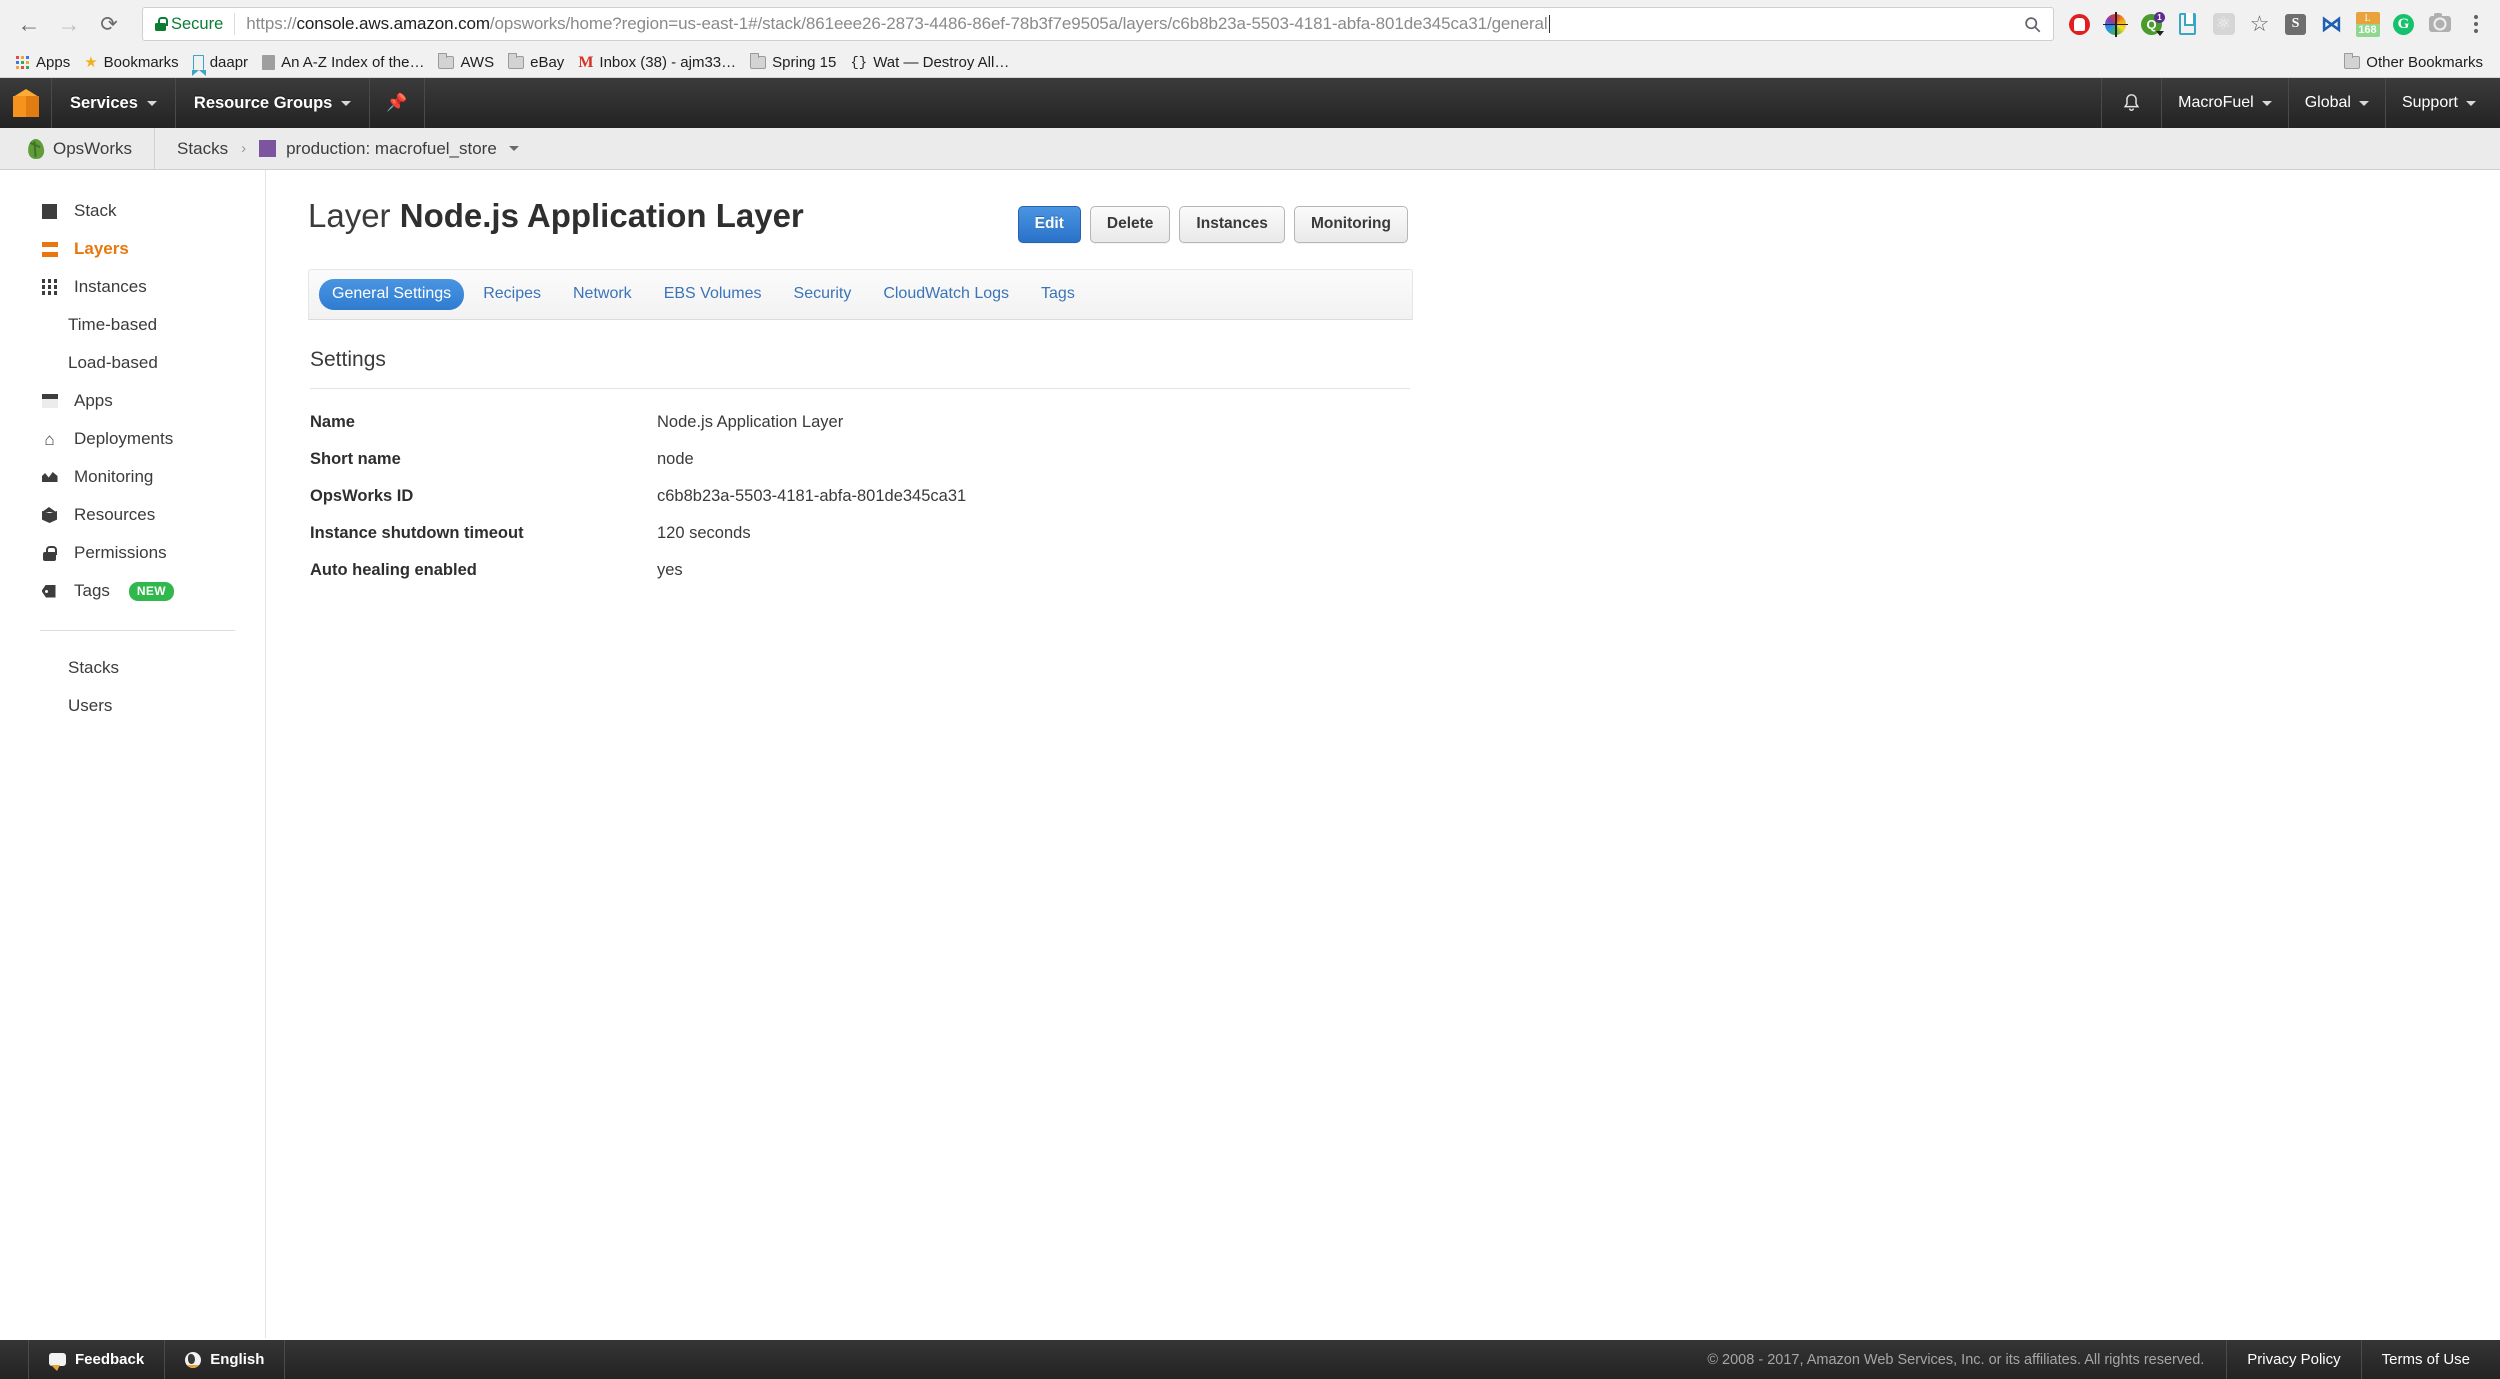  What do you see at coordinates (132, 477) in the screenshot?
I see `sidebar-item-monitoring: Monitoring` at bounding box center [132, 477].